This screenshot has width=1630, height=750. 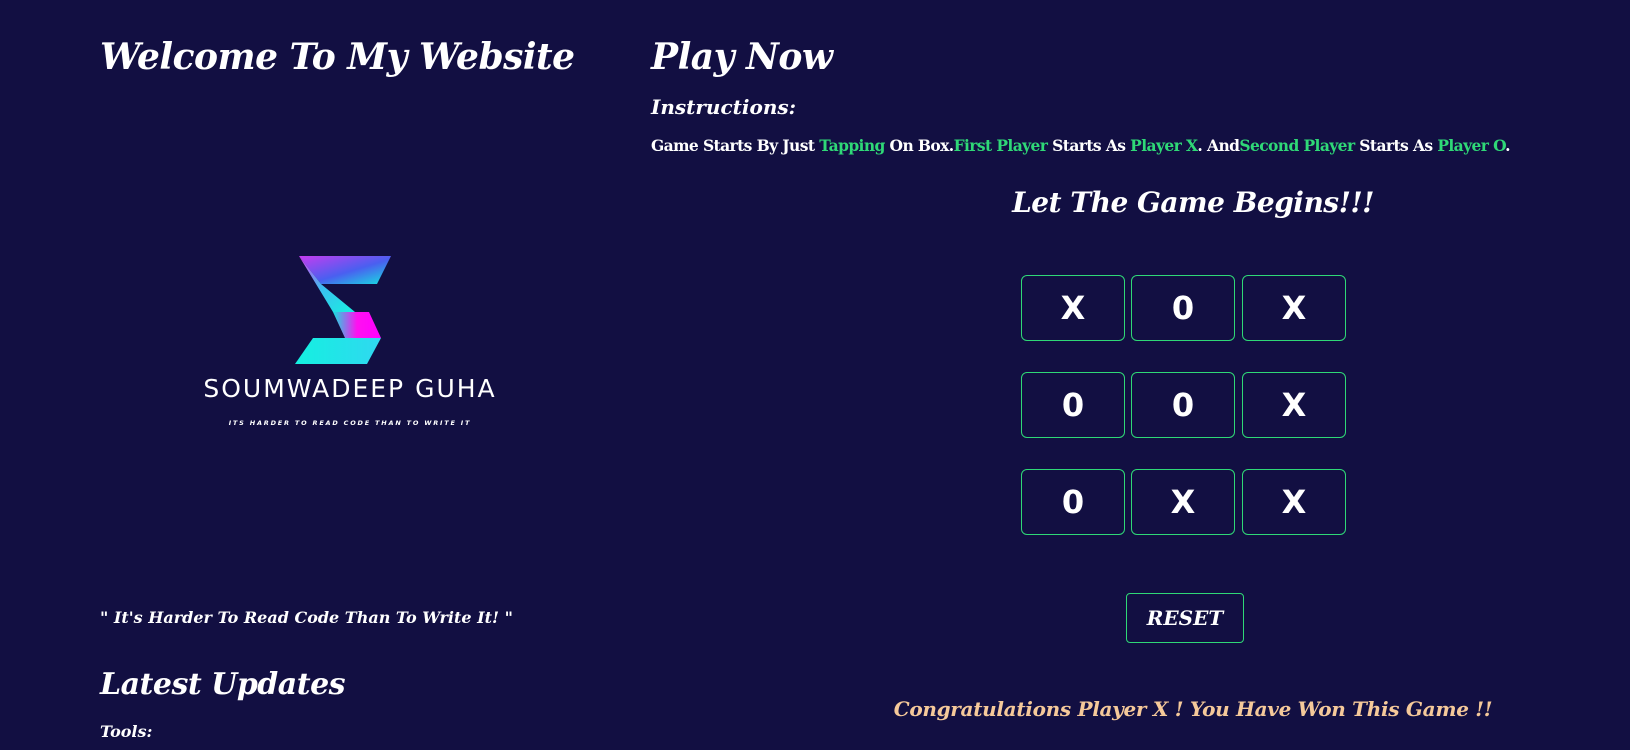 What do you see at coordinates (1294, 405) in the screenshot?
I see `board-cell-2-3: X` at bounding box center [1294, 405].